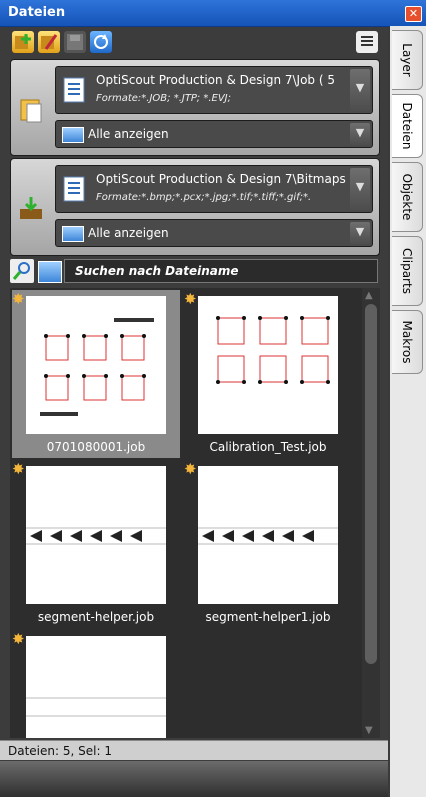 This screenshot has height=797, width=426. I want to click on edit-folder-icon, so click(49, 42).